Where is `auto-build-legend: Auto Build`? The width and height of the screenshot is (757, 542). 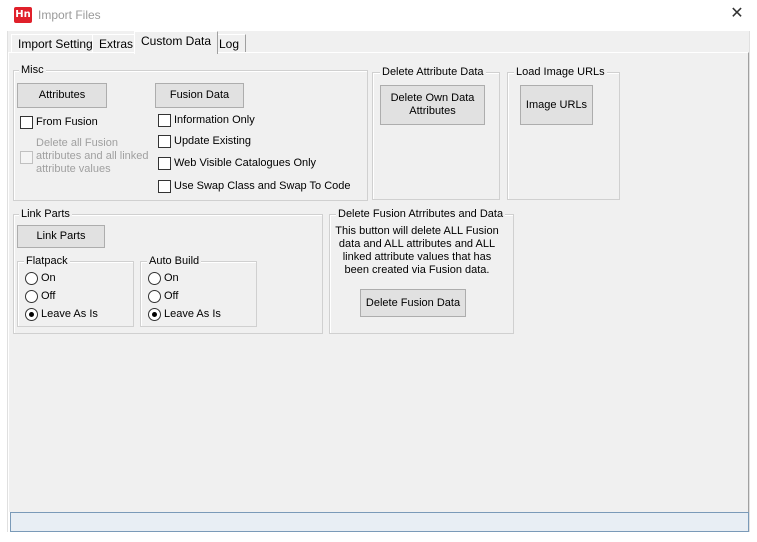
auto-build-legend: Auto Build is located at coordinates (174, 261).